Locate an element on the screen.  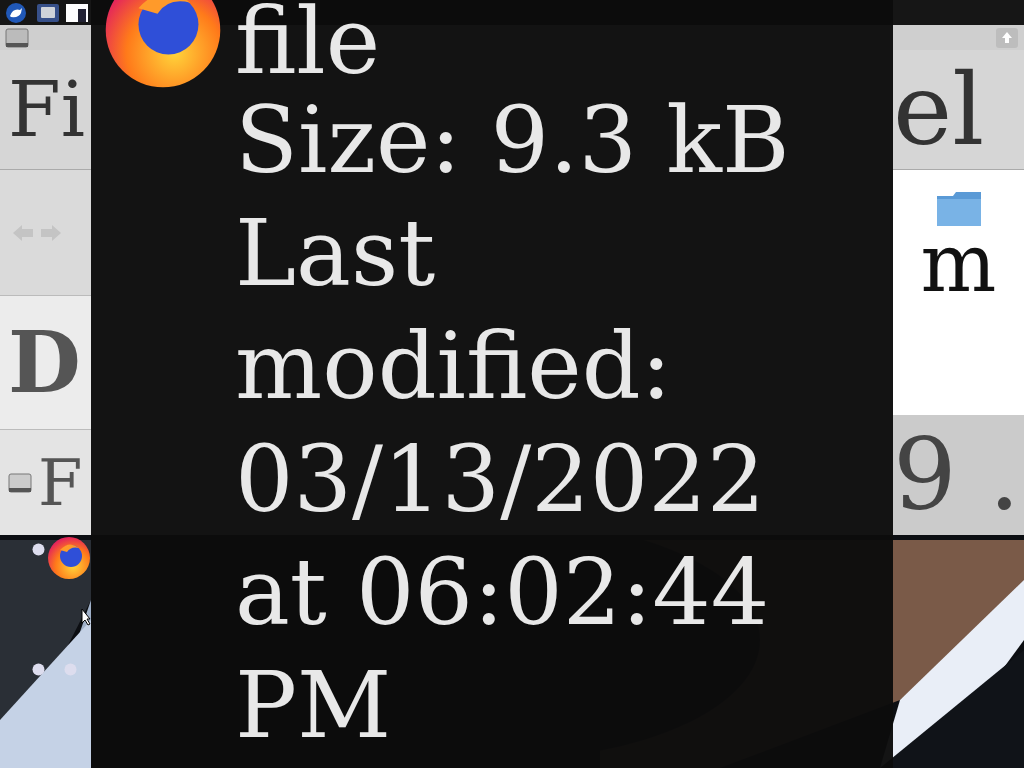
folder-icon is located at coordinates (958, 209).